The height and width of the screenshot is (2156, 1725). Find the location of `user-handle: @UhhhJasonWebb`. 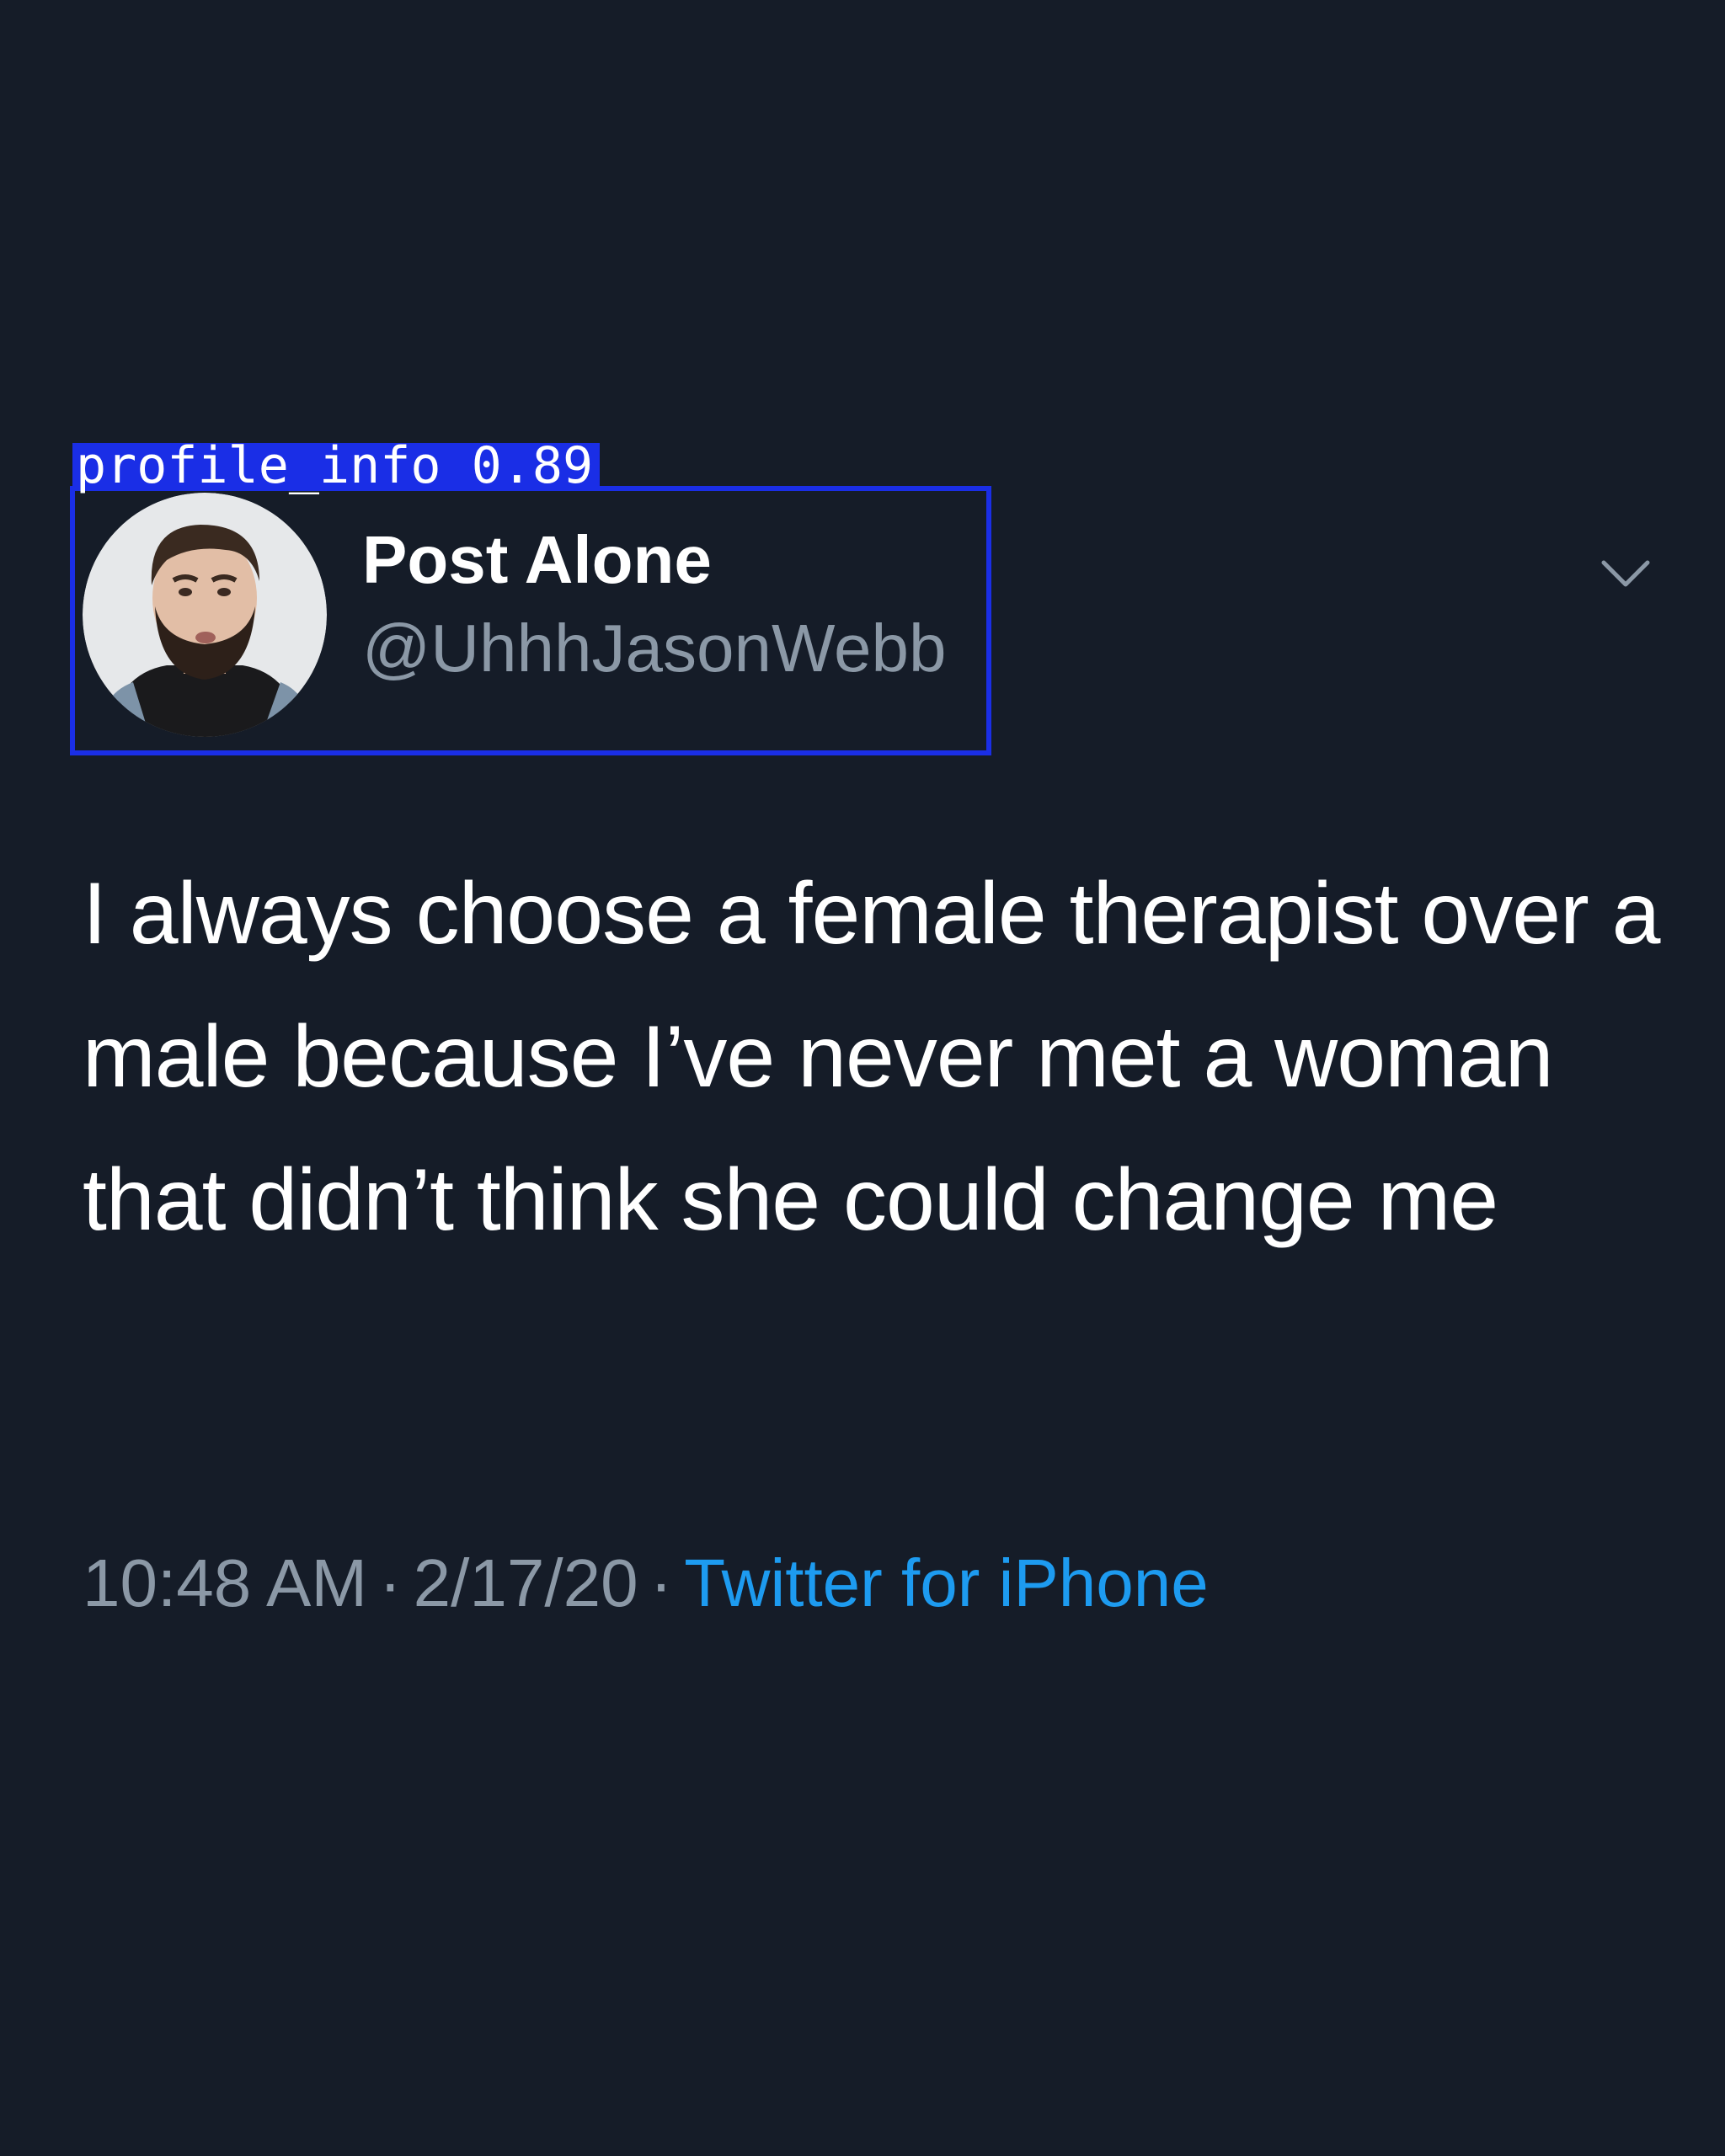

user-handle: @UhhhJasonWebb is located at coordinates (654, 648).